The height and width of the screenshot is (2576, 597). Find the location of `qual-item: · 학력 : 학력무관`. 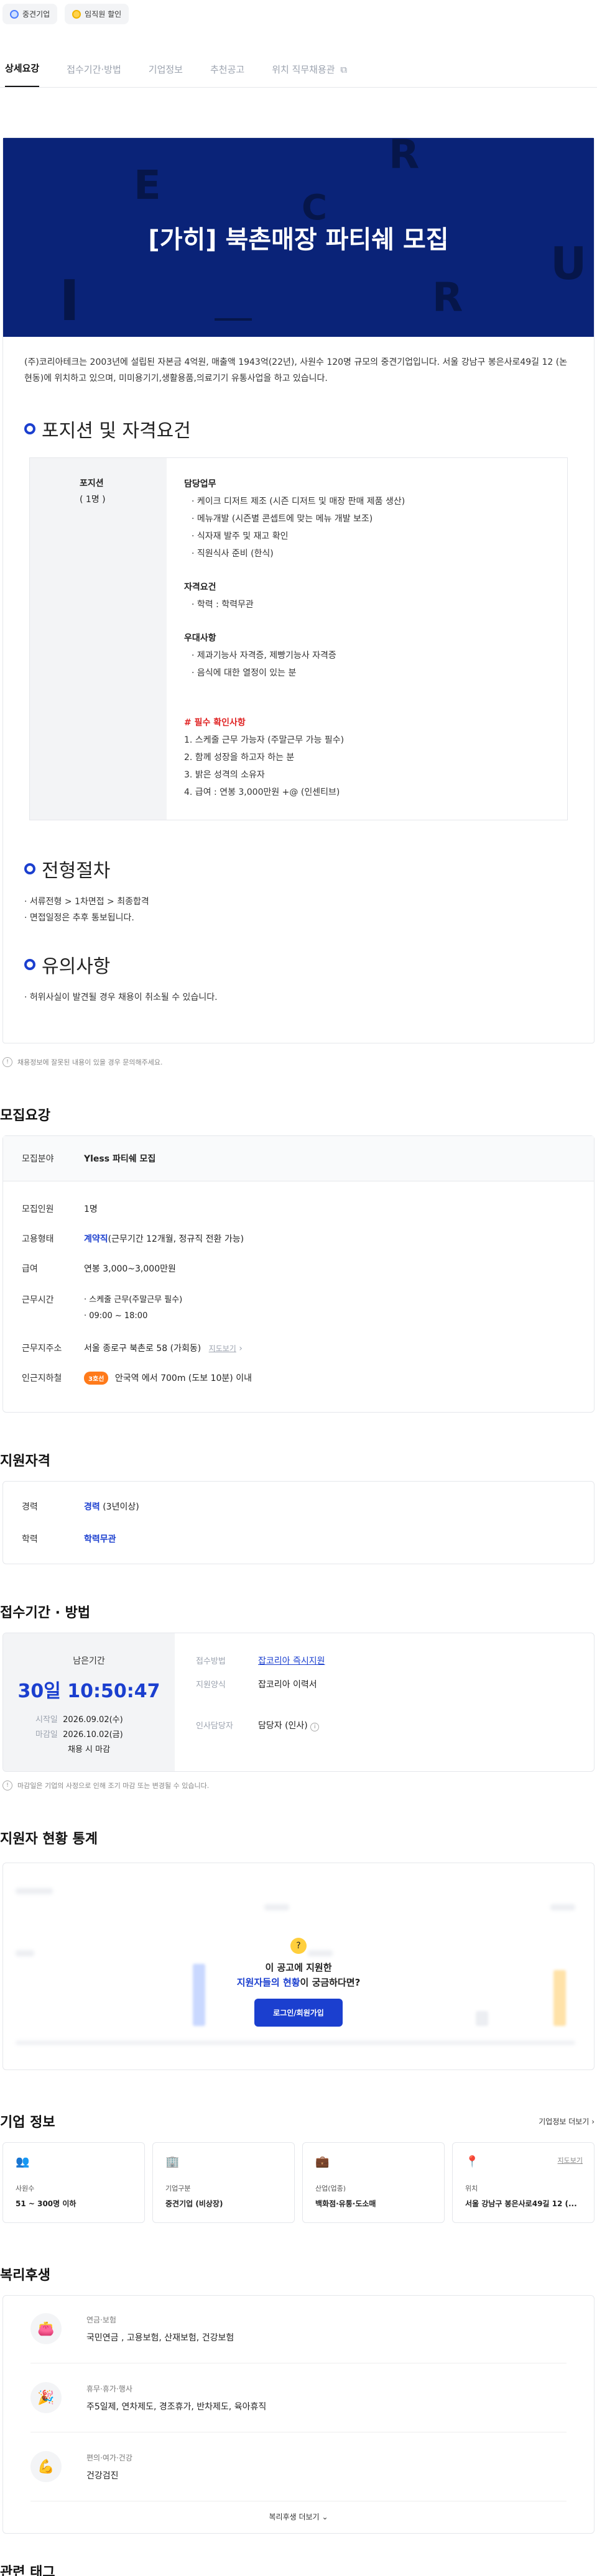

qual-item: · 학력 : 학력무관 is located at coordinates (223, 605).